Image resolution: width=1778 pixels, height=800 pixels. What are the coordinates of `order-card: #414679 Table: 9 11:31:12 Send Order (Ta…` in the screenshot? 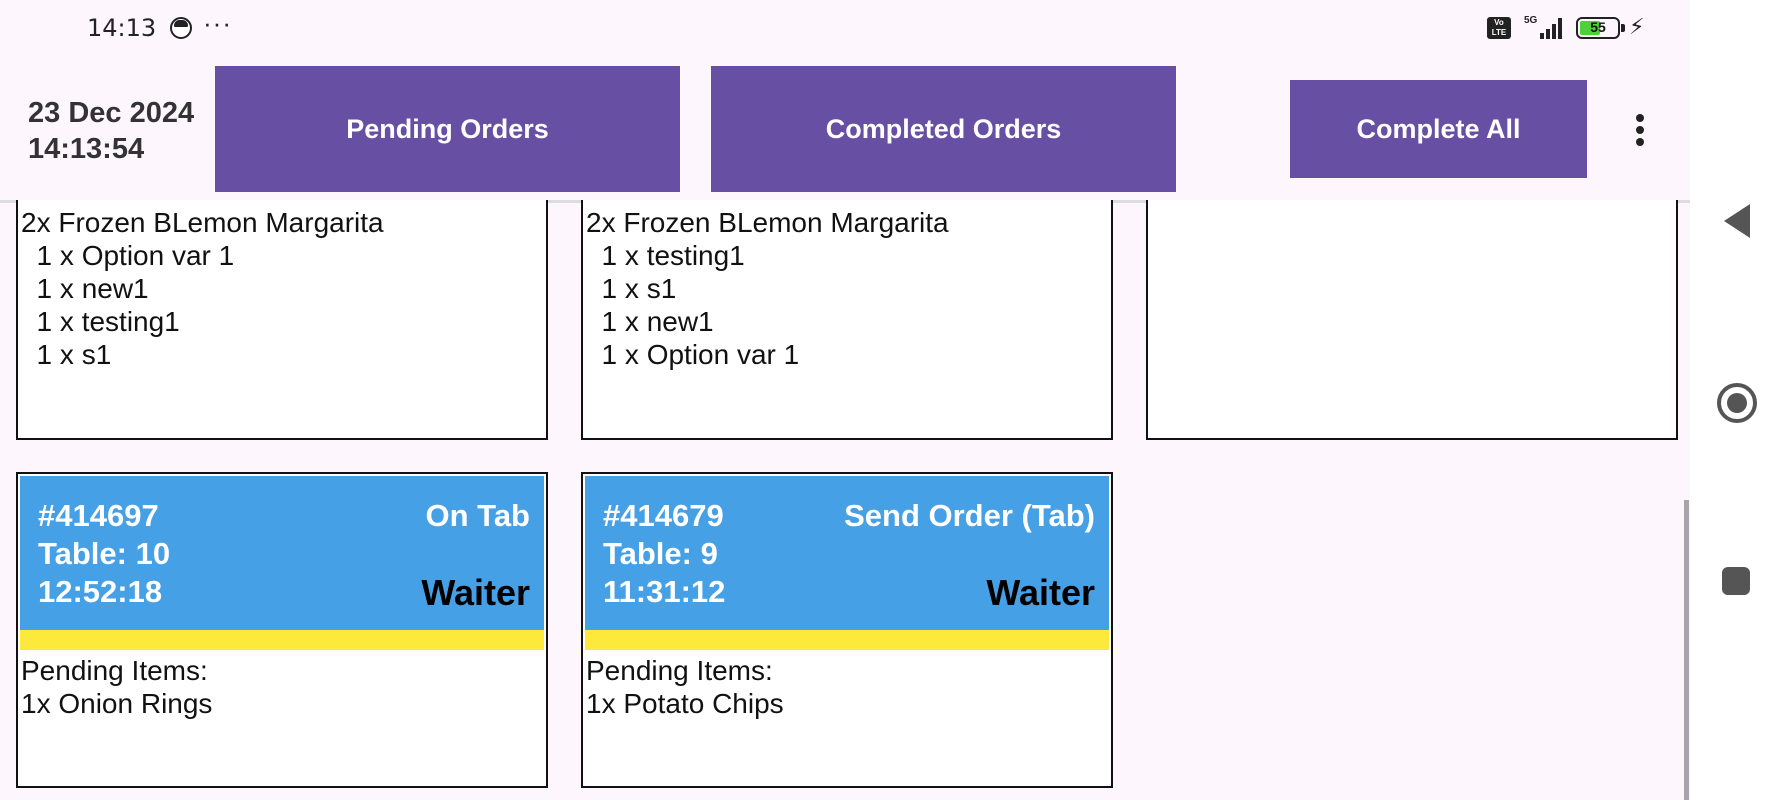 It's located at (847, 630).